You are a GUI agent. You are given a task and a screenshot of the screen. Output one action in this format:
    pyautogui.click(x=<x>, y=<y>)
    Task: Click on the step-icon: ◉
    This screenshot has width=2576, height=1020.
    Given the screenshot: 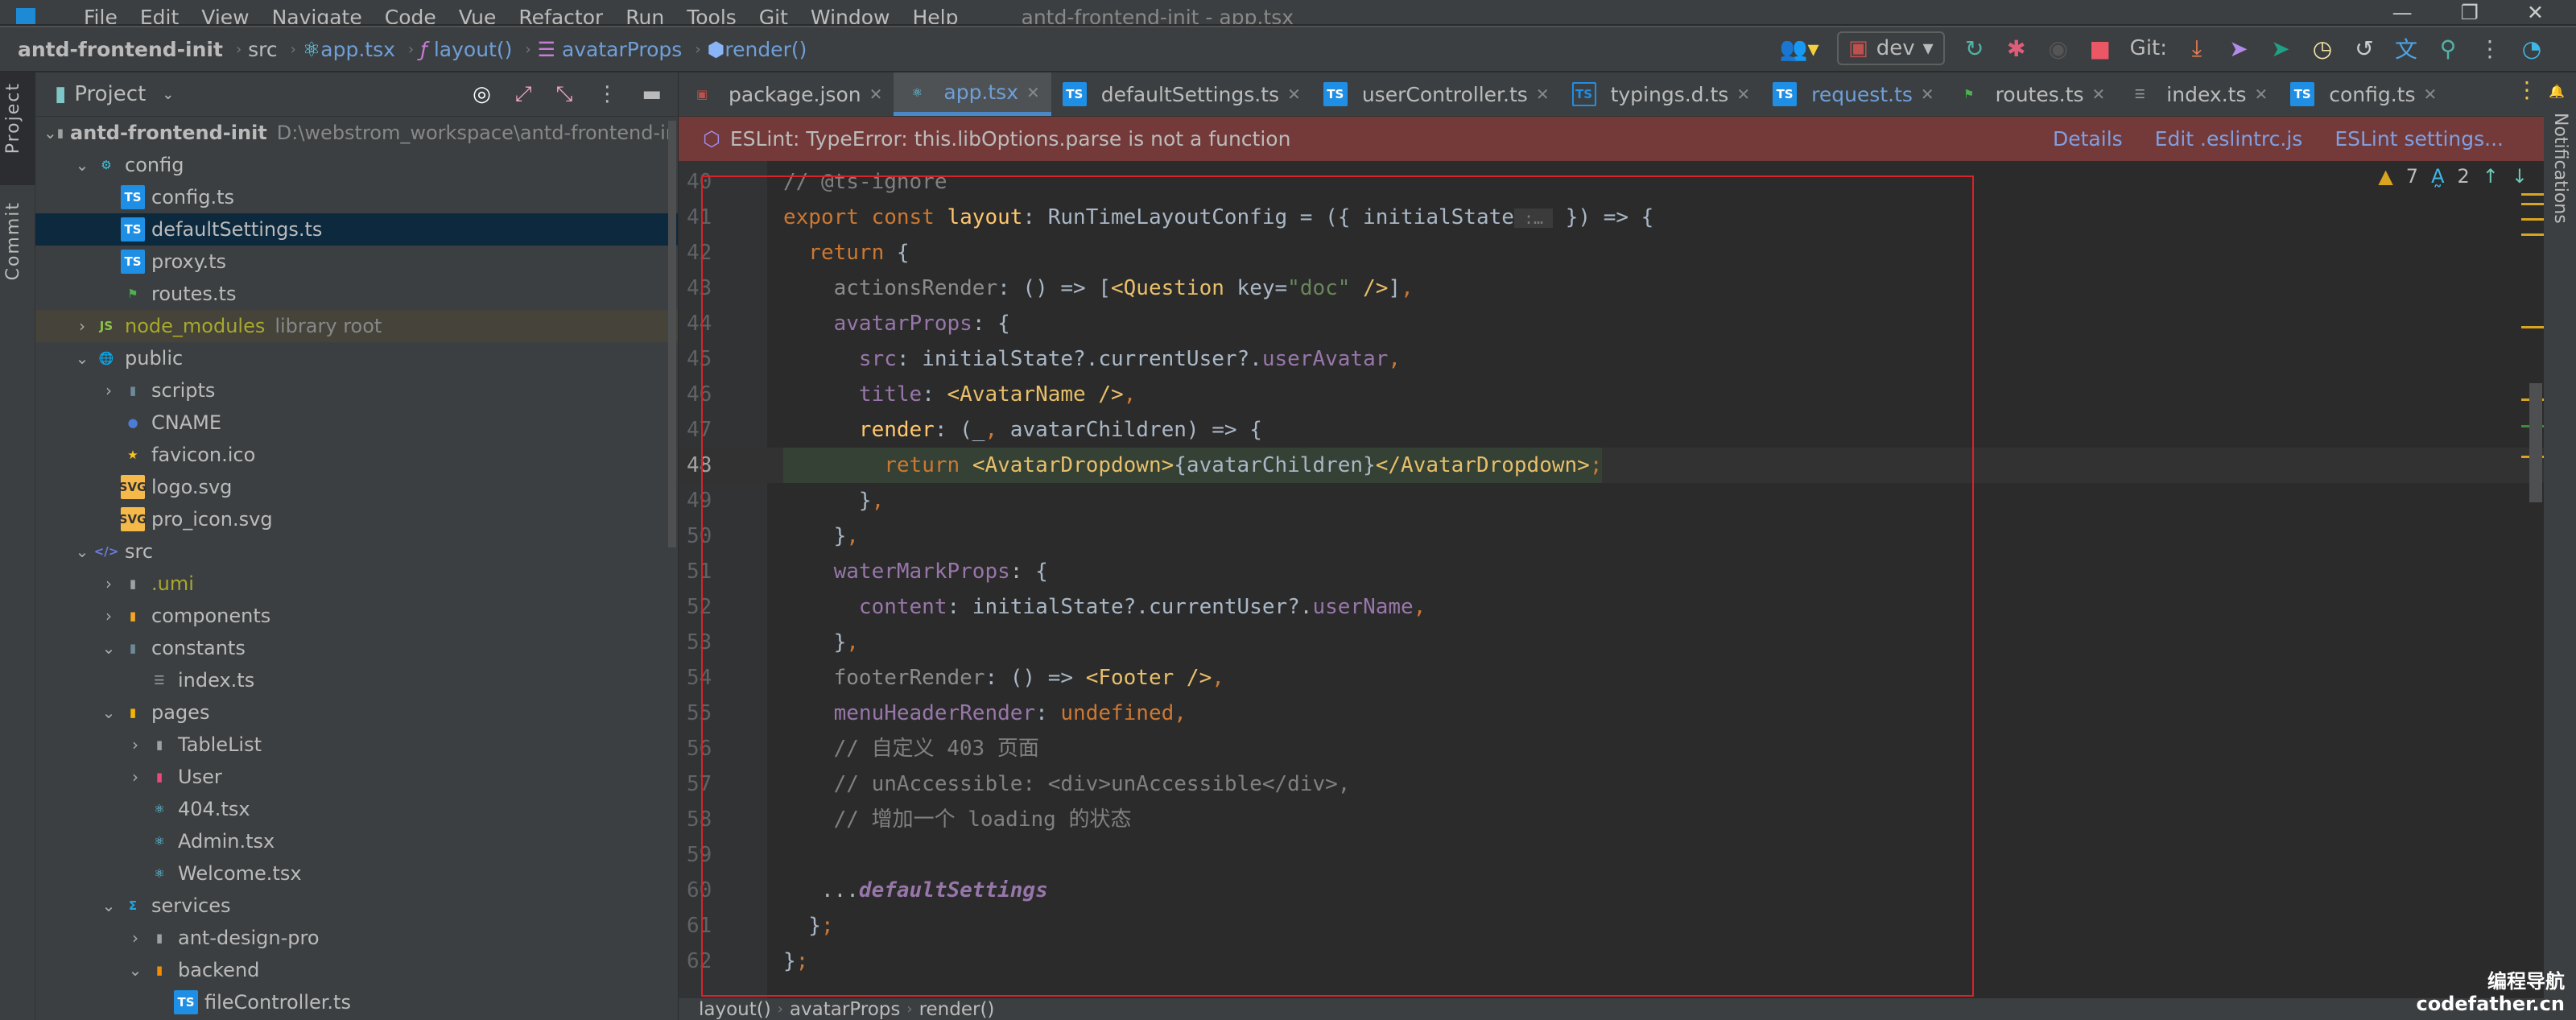 What is the action you would take?
    pyautogui.click(x=2058, y=48)
    